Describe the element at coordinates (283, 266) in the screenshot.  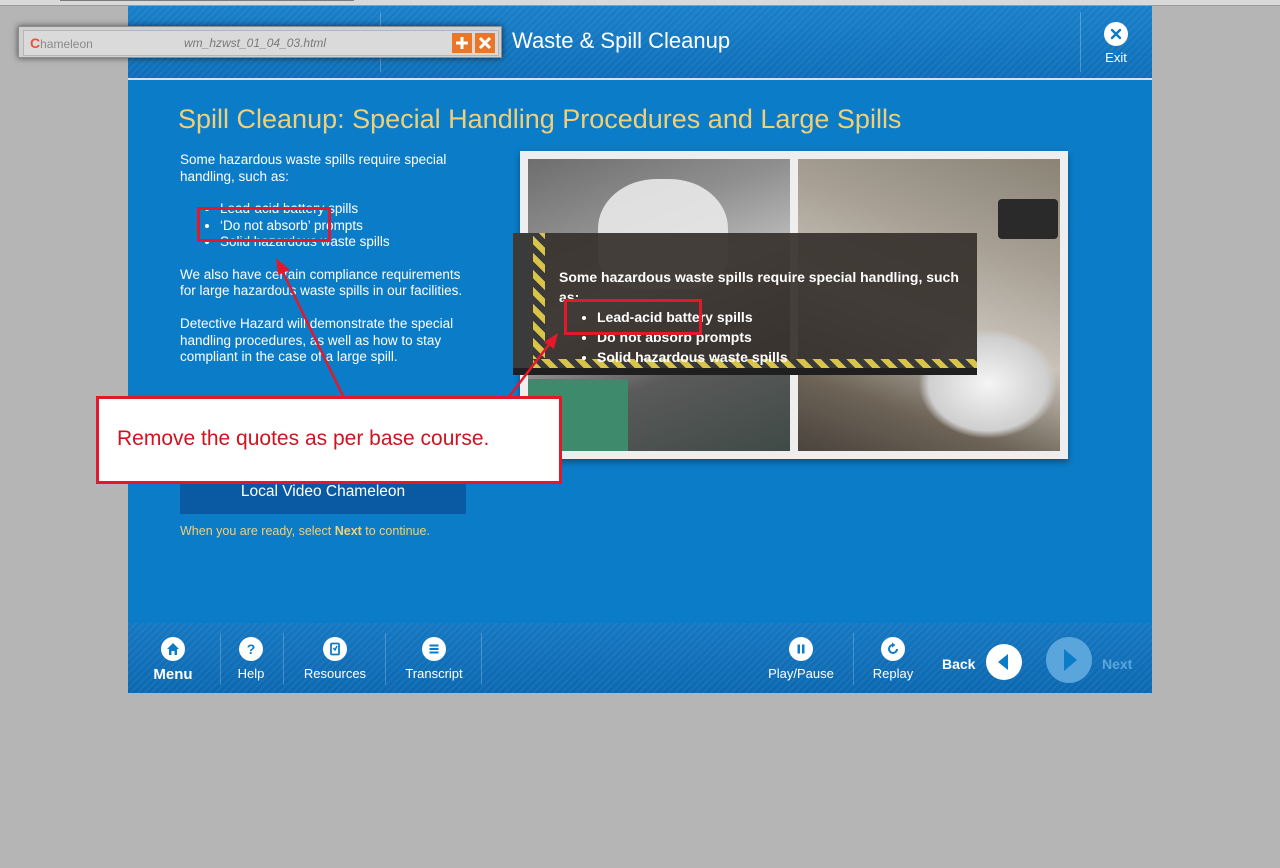
I see `arrowhead-icon` at that location.